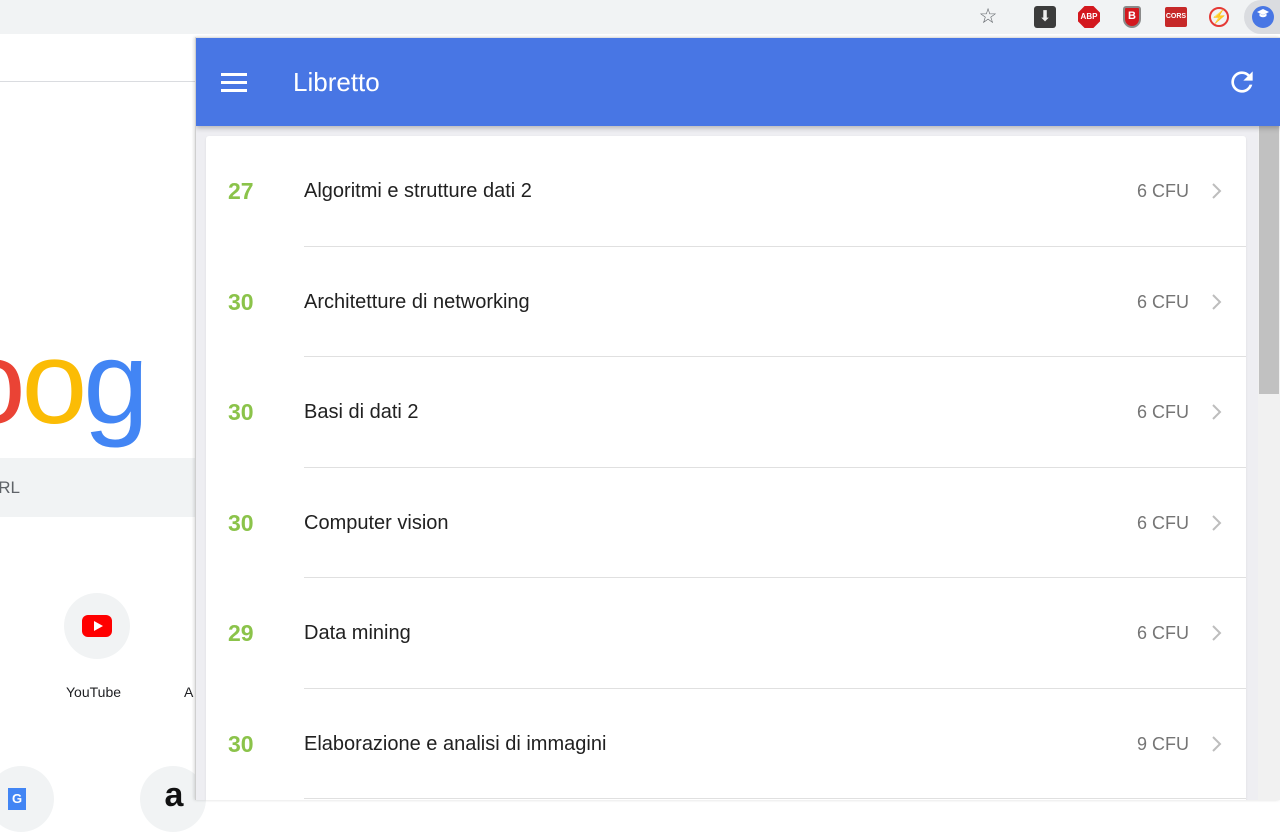 This screenshot has width=1280, height=832. I want to click on download-extension-button: ⬇, so click(1045, 17).